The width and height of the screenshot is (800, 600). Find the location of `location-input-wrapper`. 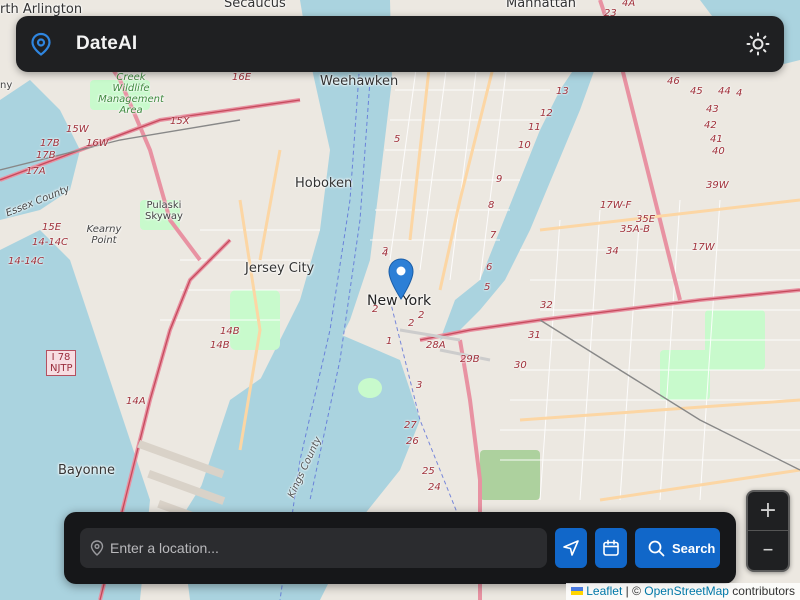

location-input-wrapper is located at coordinates (313, 548).